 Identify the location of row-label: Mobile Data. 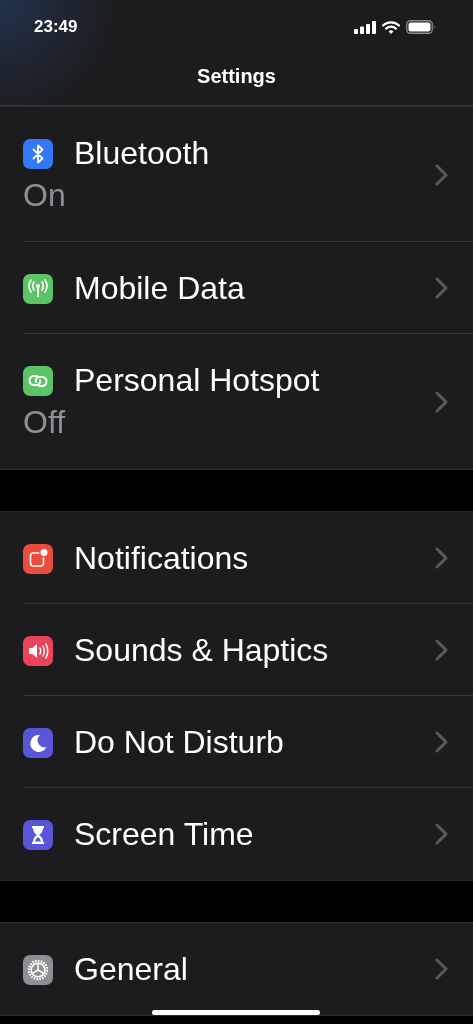
(160, 288).